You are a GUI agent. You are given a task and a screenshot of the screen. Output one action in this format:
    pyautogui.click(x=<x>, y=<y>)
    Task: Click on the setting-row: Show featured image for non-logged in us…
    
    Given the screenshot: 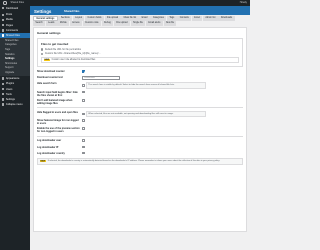 What is the action you would take?
    pyautogui.click(x=140, y=122)
    